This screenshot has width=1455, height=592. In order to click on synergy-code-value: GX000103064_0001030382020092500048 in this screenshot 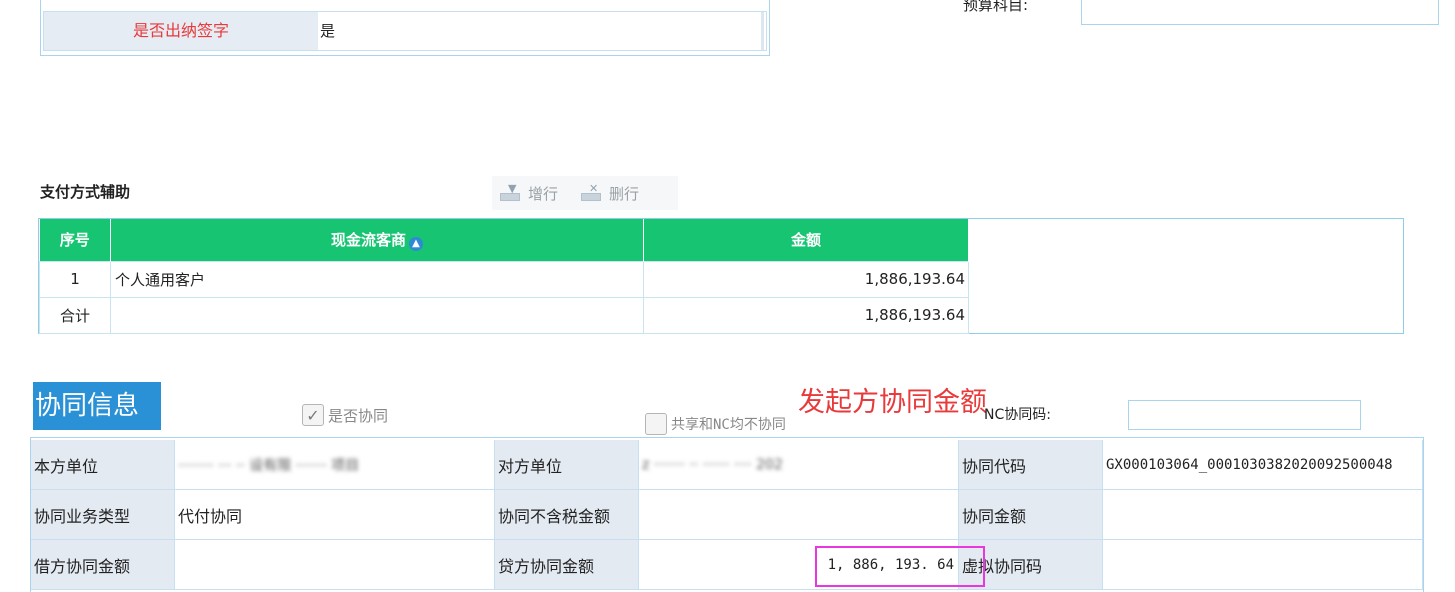, I will do `click(1263, 465)`.